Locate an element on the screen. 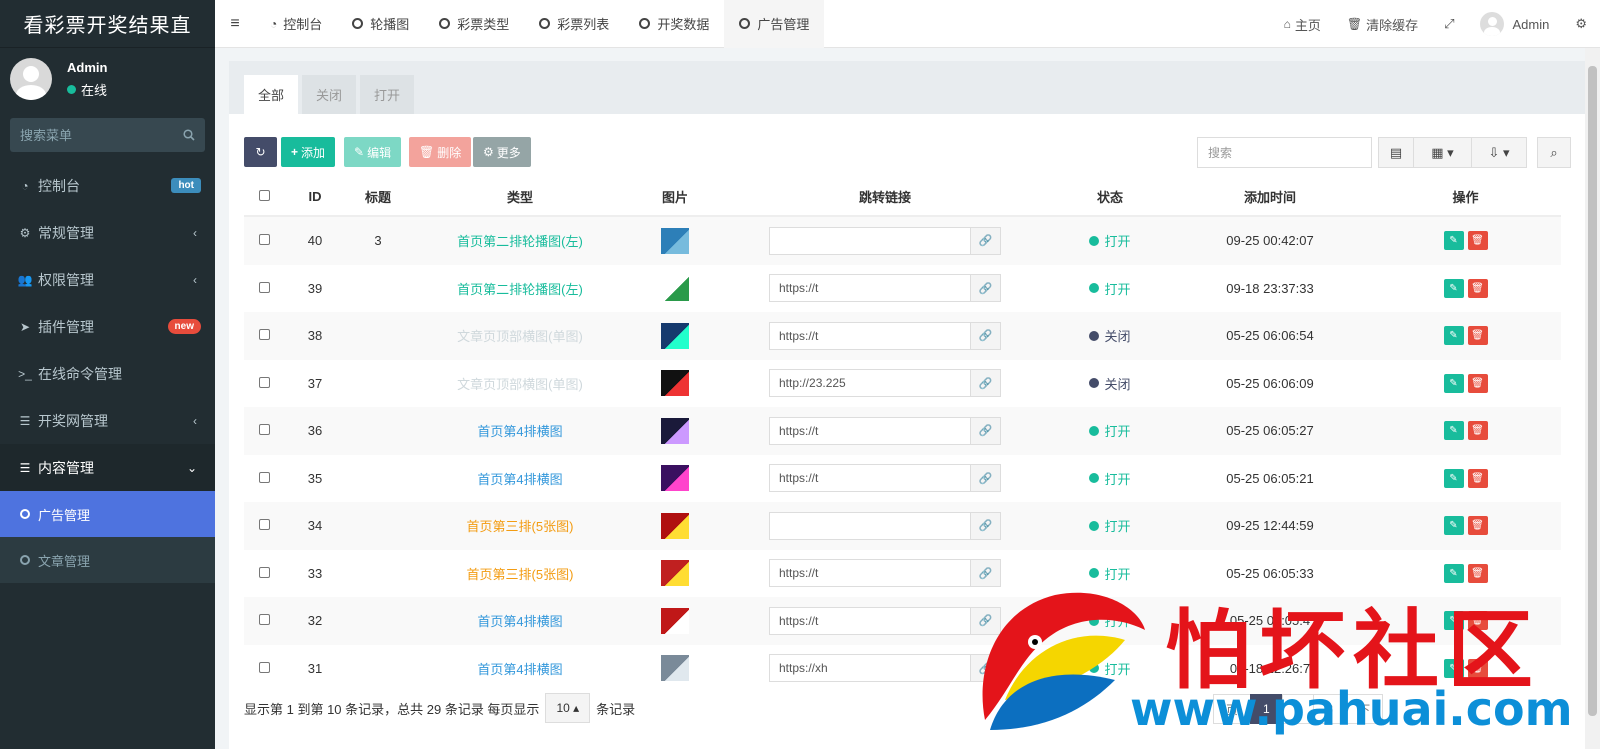 This screenshot has width=1600, height=749. tab-ad-management: 广告管理 is located at coordinates (774, 24).